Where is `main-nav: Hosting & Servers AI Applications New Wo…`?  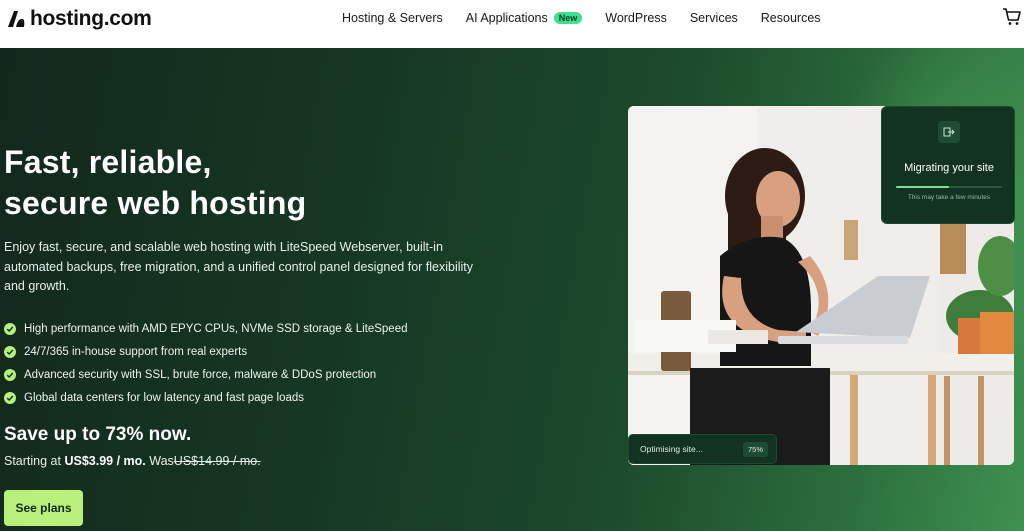 main-nav: Hosting & Servers AI Applications New Wo… is located at coordinates (593, 18).